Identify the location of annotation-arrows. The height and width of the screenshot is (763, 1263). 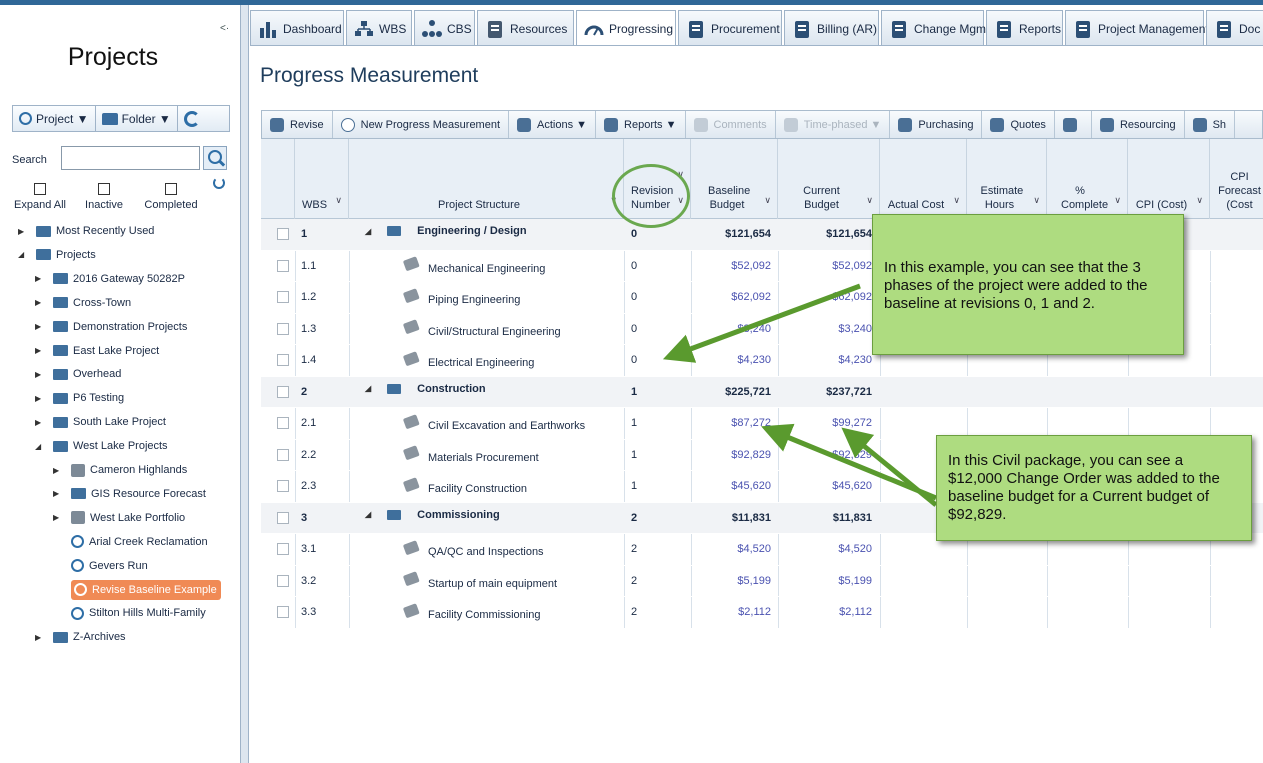
(800, 395).